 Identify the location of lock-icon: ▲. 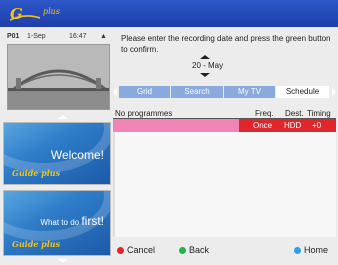
(103, 36).